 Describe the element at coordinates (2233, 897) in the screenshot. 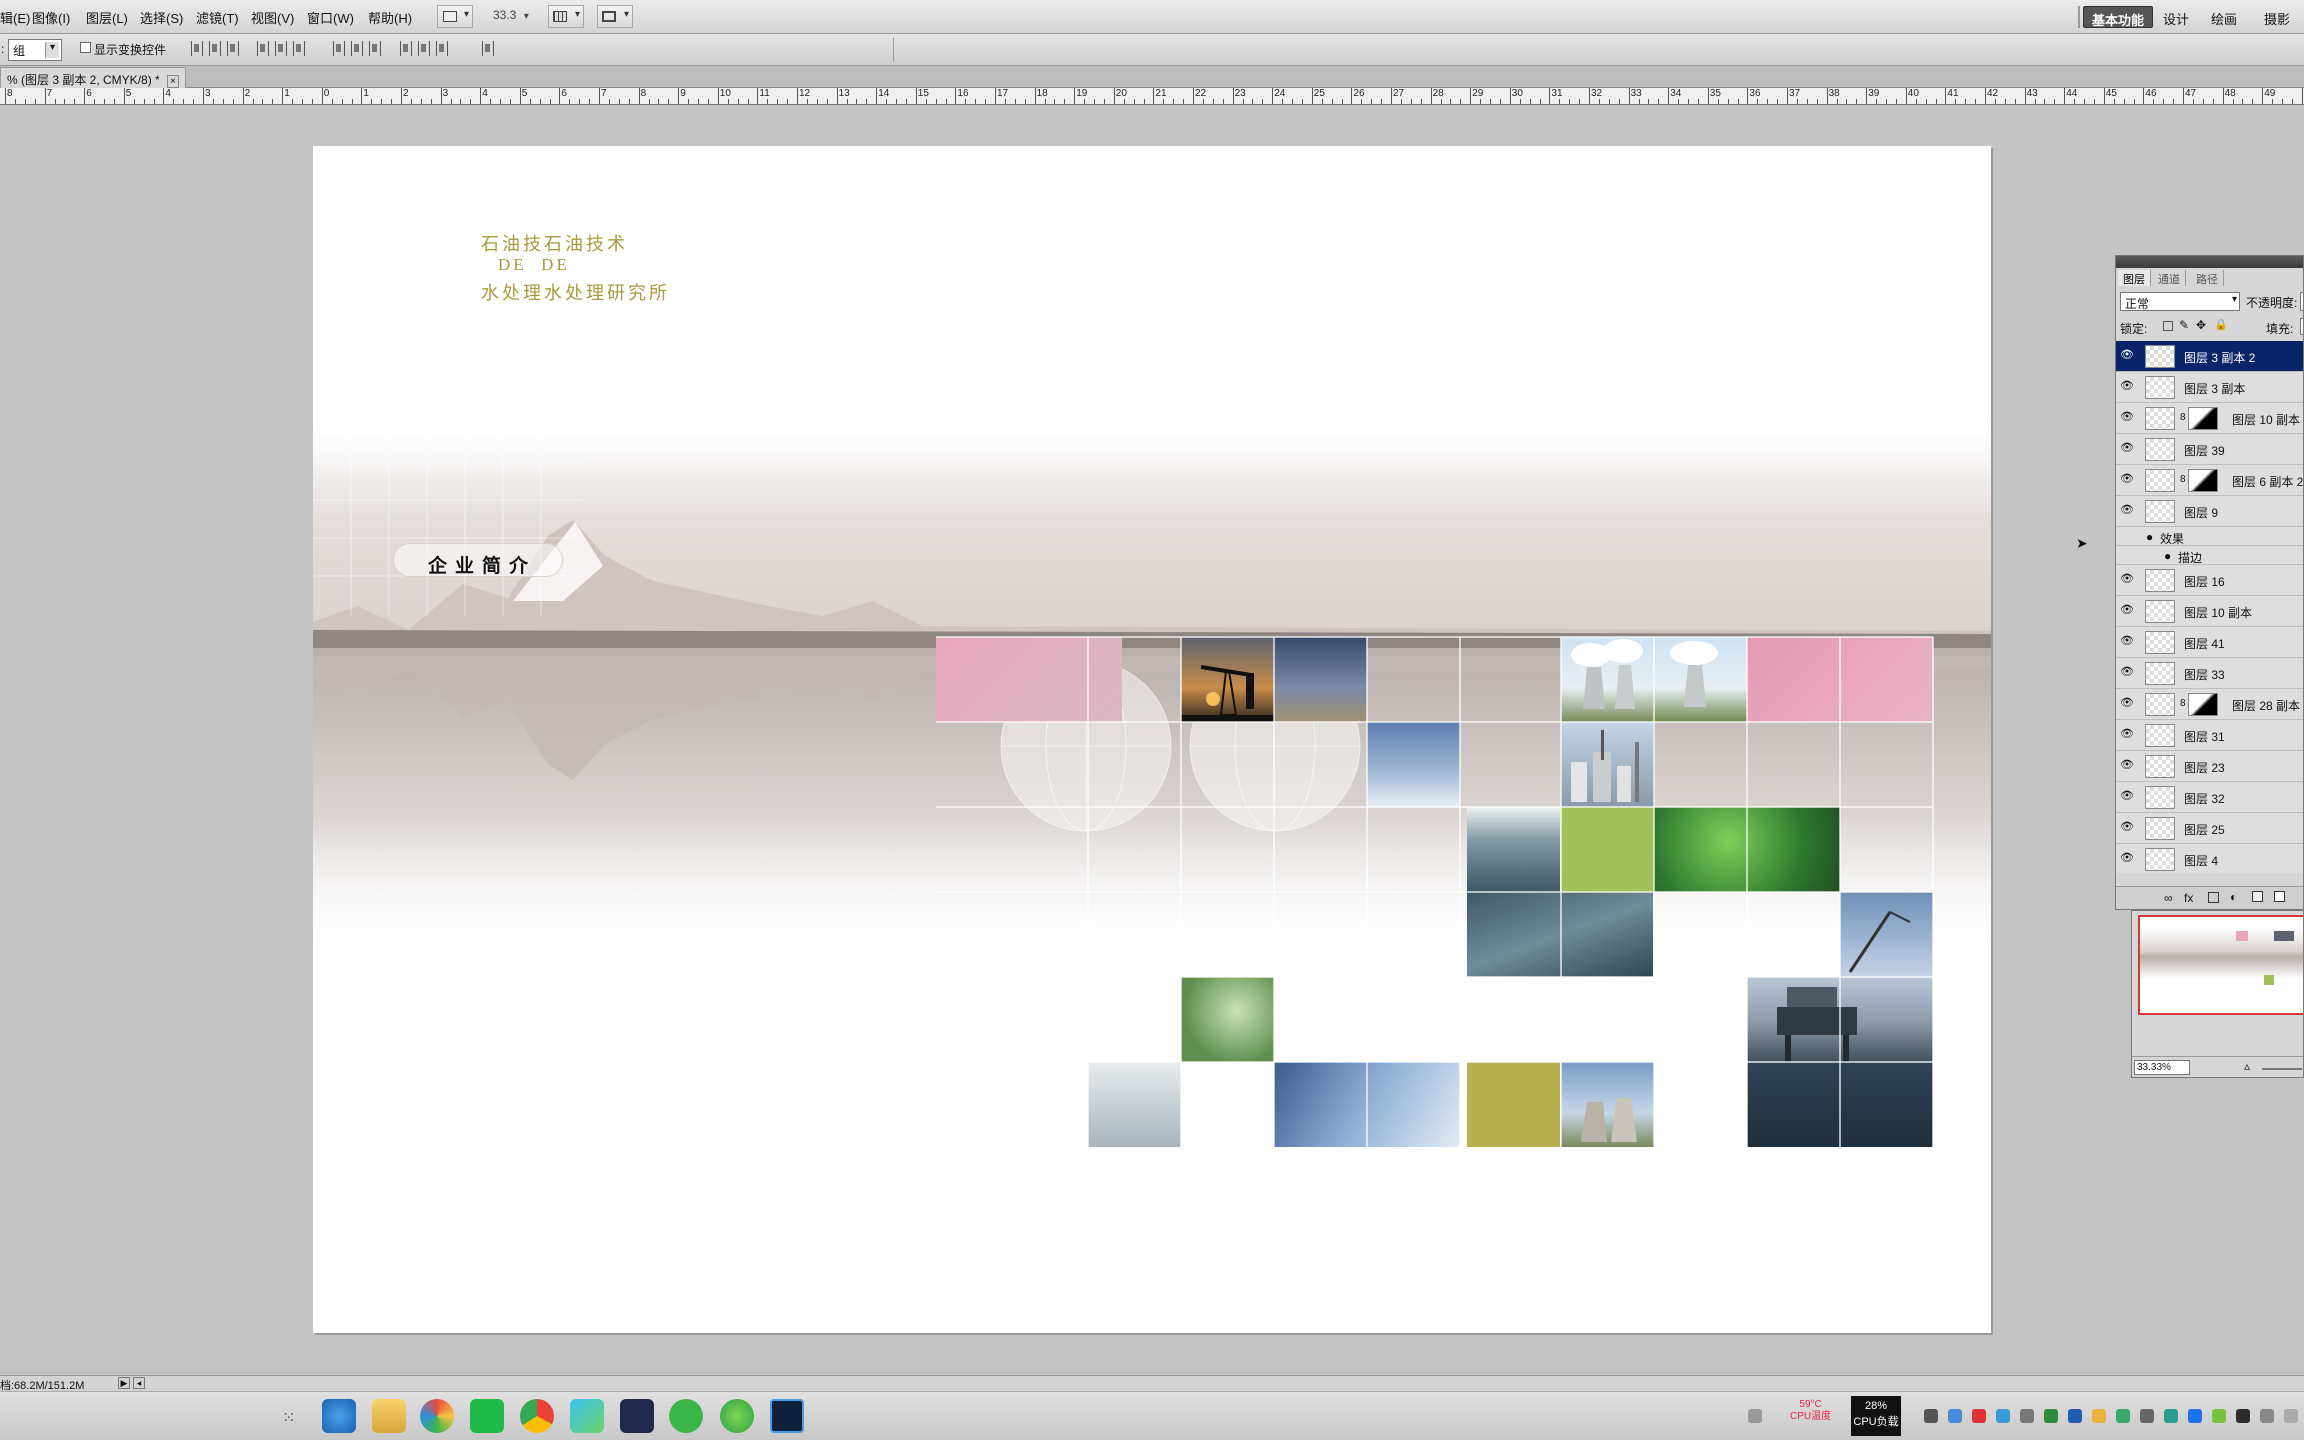

I see `adjustment-icon: ◐` at that location.